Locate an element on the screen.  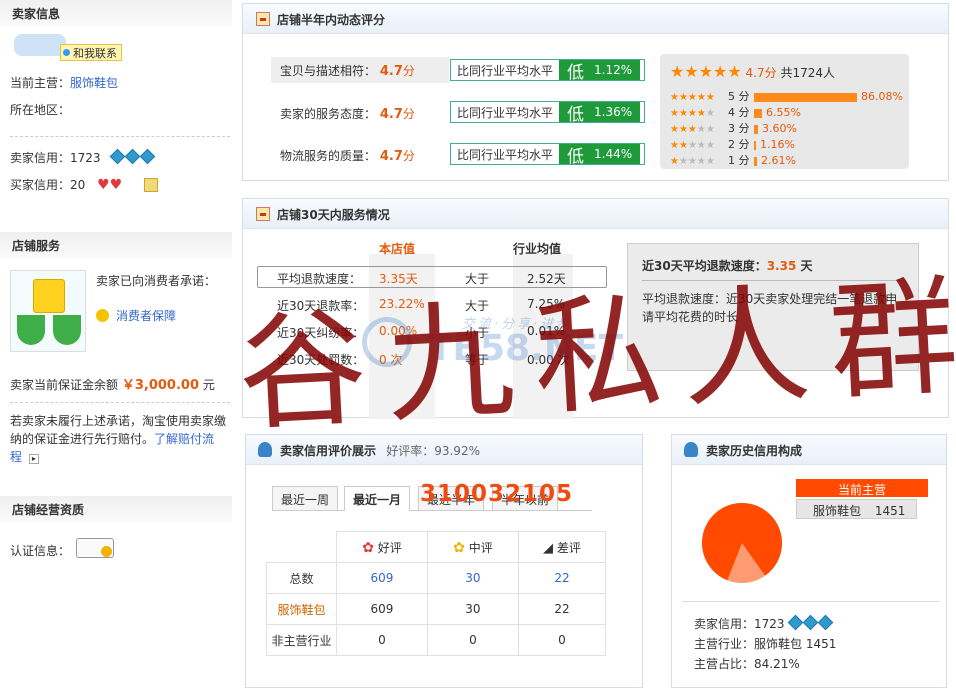
promise-text: 卖家已向消费者承诺： is located at coordinates (156, 281).